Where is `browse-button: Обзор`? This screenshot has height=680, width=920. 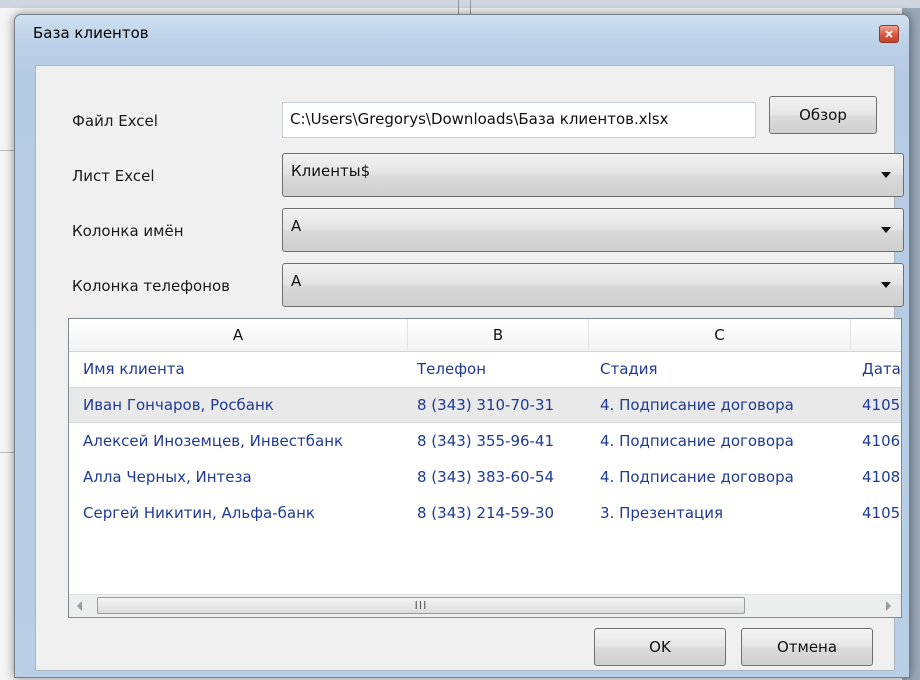 browse-button: Обзор is located at coordinates (823, 115).